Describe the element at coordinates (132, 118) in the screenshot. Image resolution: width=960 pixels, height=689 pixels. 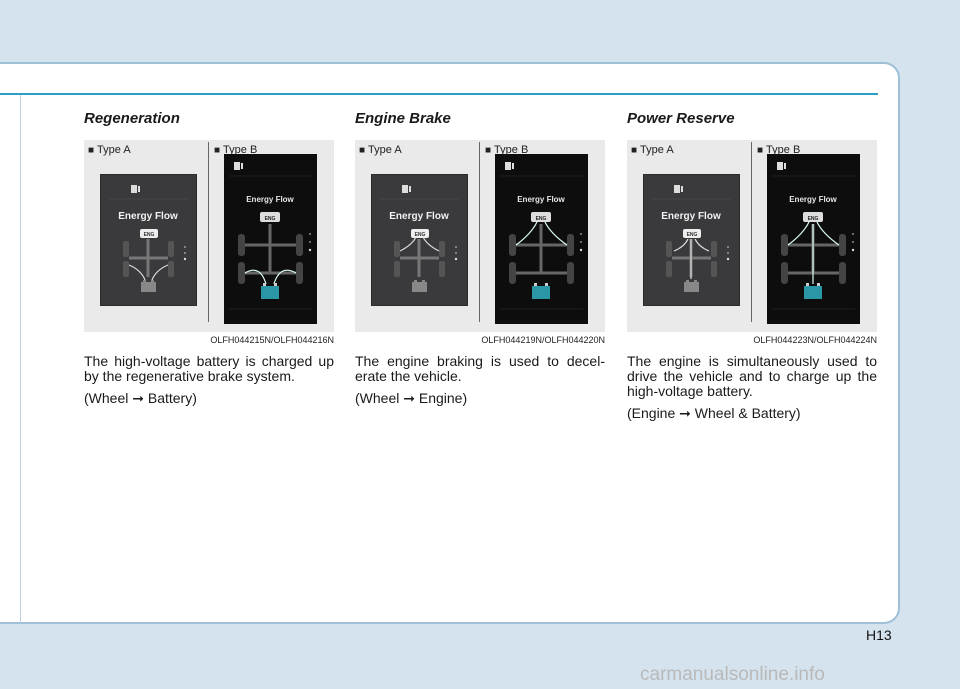
I see `section-title: Regeneration` at that location.